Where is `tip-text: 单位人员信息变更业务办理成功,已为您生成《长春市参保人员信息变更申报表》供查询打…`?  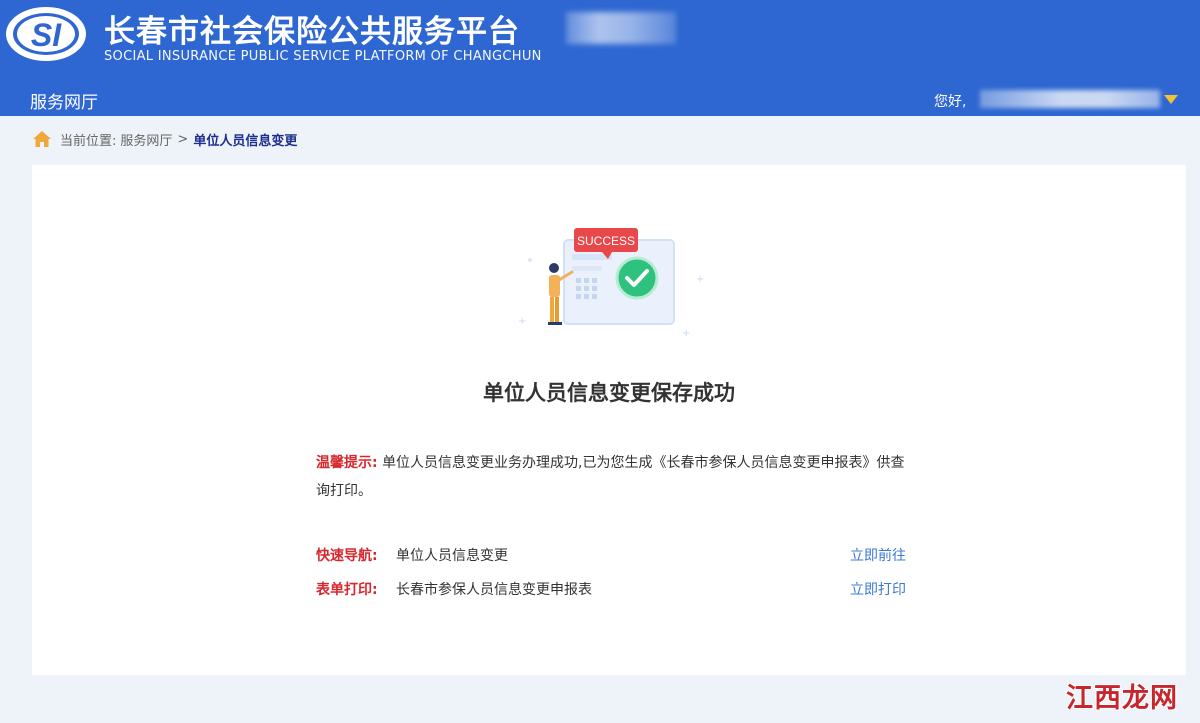
tip-text: 单位人员信息变更业务办理成功,已为您生成《长春市参保人员信息变更申报表》供查询打… is located at coordinates (610, 477).